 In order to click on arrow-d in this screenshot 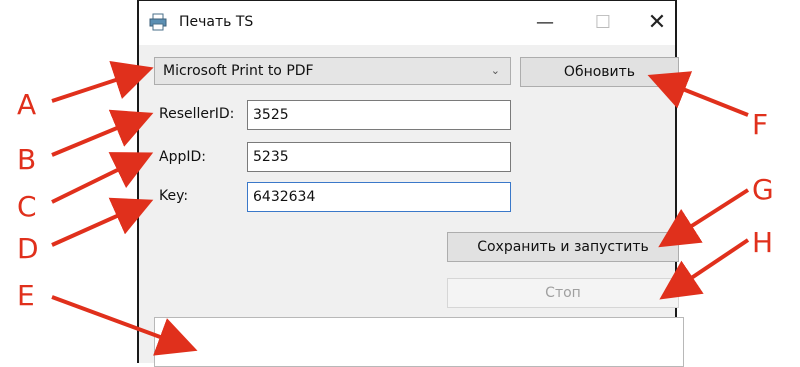, I will do `click(102, 222)`.